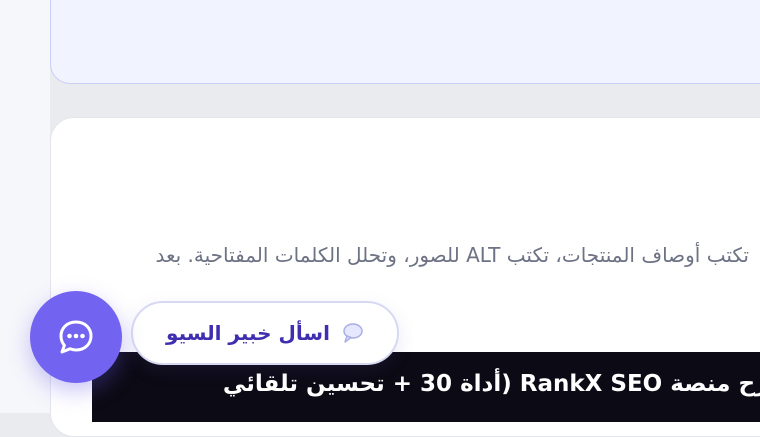 This screenshot has height=437, width=760. I want to click on ask-seo-expert-label: اسأل خبير السيو, so click(248, 333).